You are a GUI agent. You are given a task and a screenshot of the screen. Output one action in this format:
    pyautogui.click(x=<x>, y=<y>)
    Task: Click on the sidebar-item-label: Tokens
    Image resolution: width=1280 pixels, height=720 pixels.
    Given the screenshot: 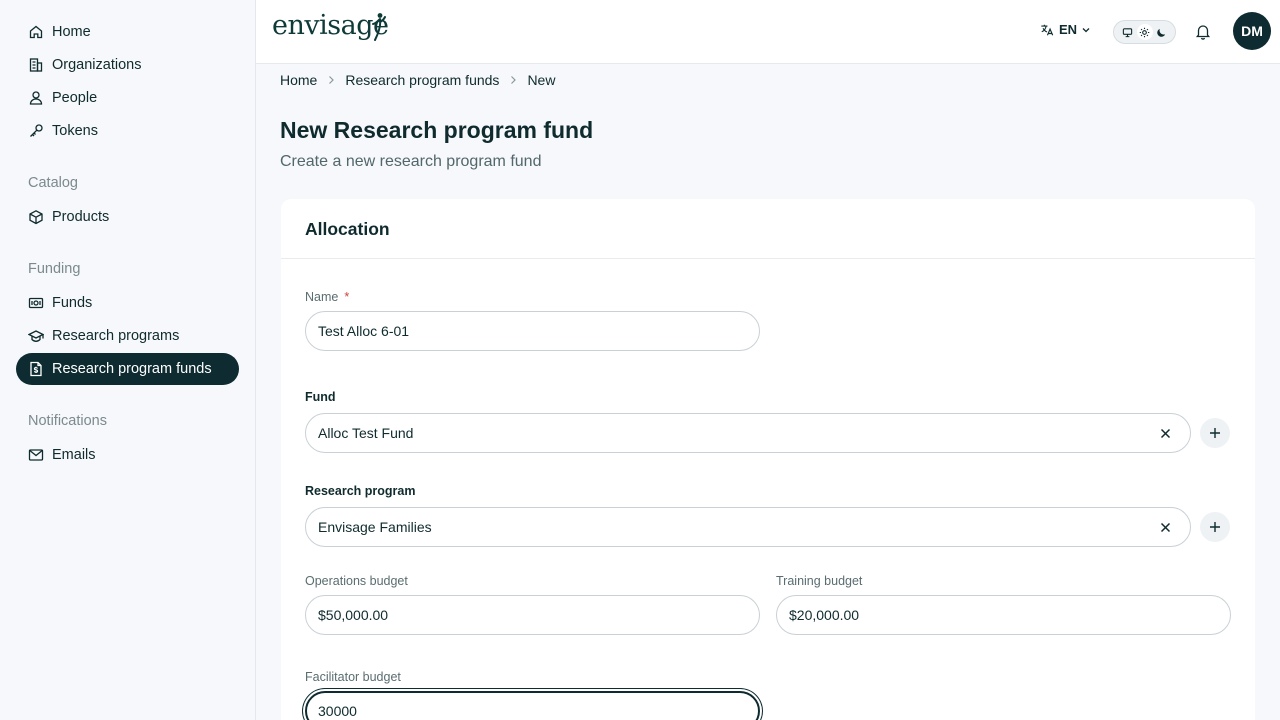 What is the action you would take?
    pyautogui.click(x=75, y=131)
    